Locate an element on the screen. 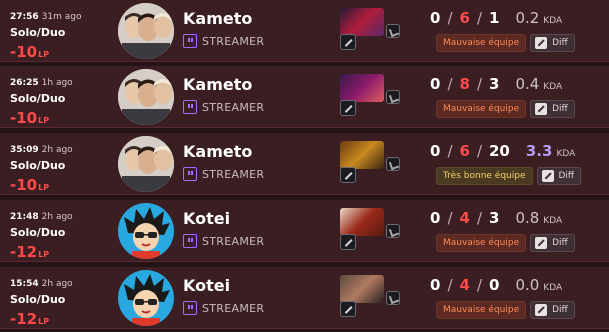  match-meta: 27:56 31m ago Solo/Duo -10LP is located at coordinates (60, 32).